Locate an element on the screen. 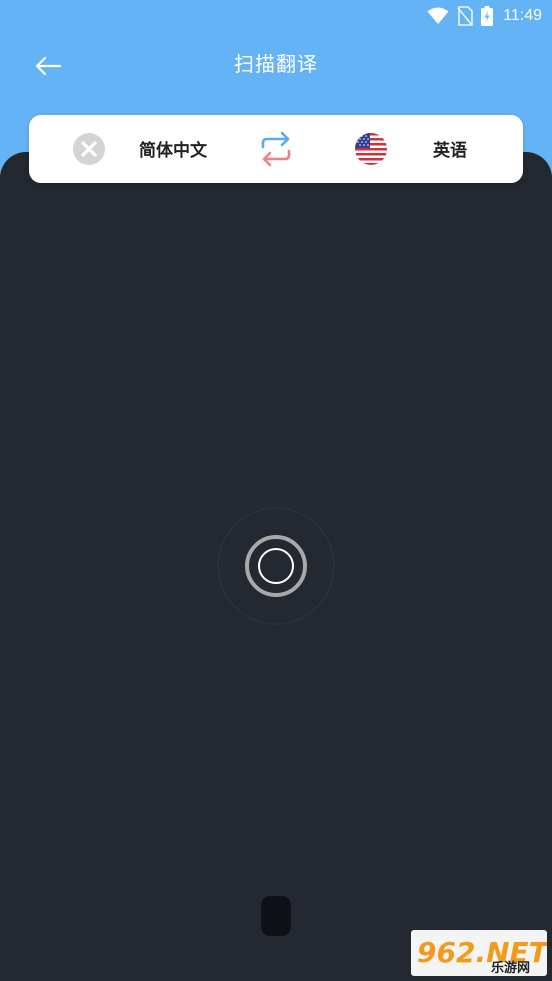 This screenshot has height=981, width=552. swap-arrows-icon is located at coordinates (276, 149).